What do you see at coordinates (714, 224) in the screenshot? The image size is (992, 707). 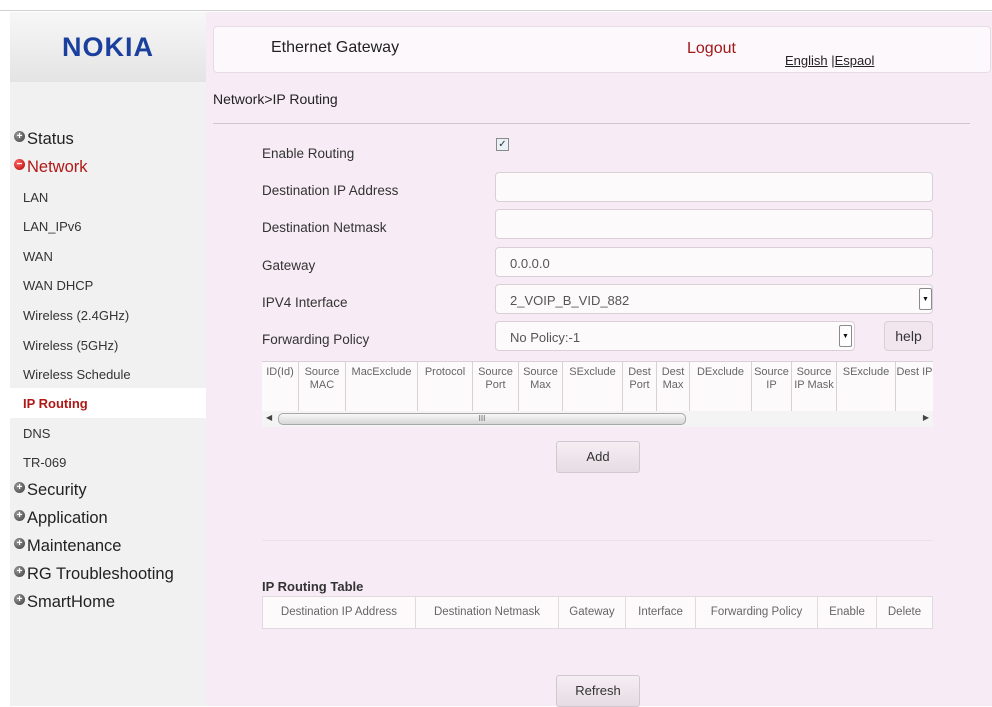 I see `dest-netmask-input` at bounding box center [714, 224].